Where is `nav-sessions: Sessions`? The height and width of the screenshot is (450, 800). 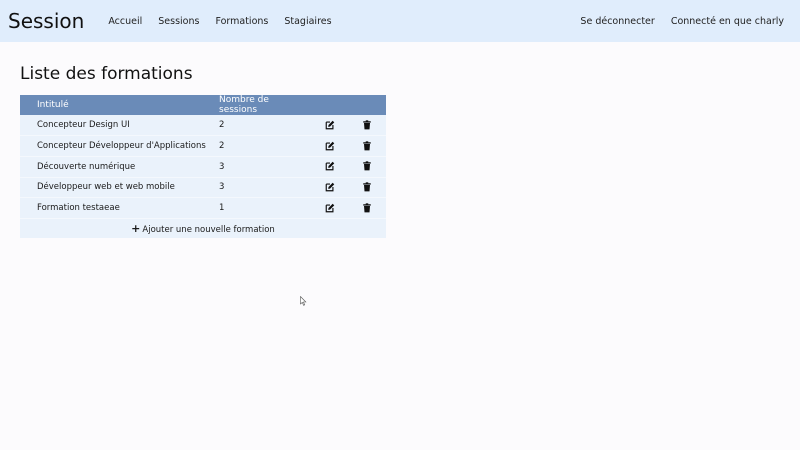
nav-sessions: Sessions is located at coordinates (178, 21).